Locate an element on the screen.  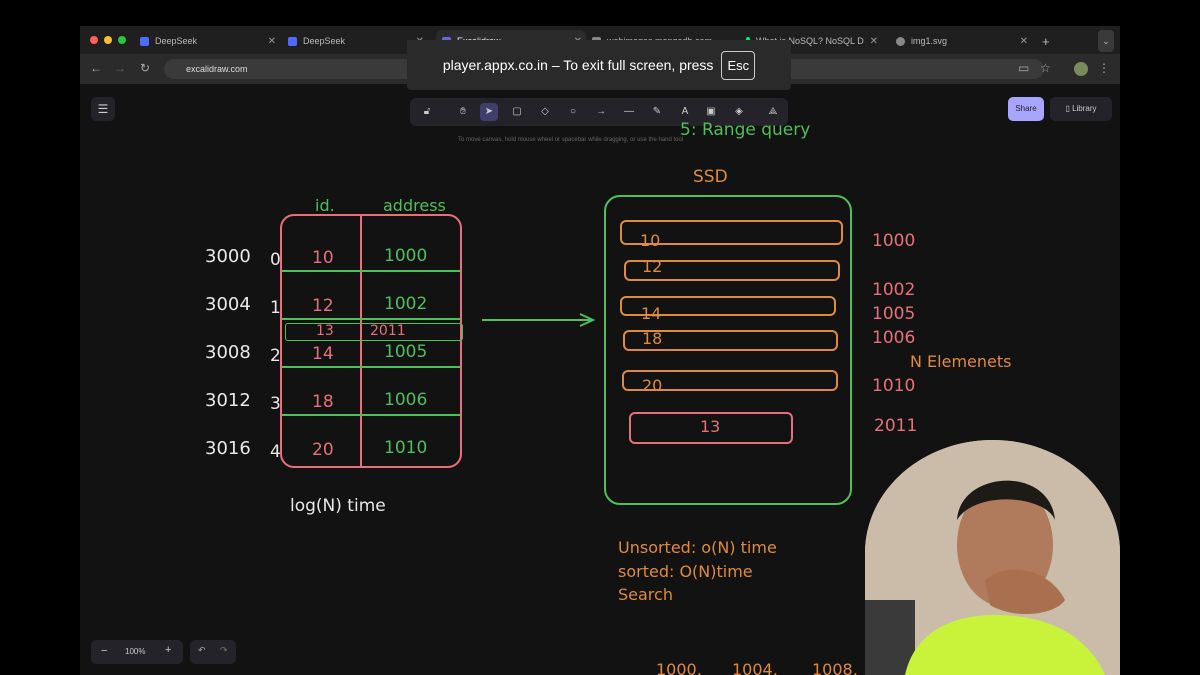
diamond-icon: ◇ is located at coordinates (545, 112).